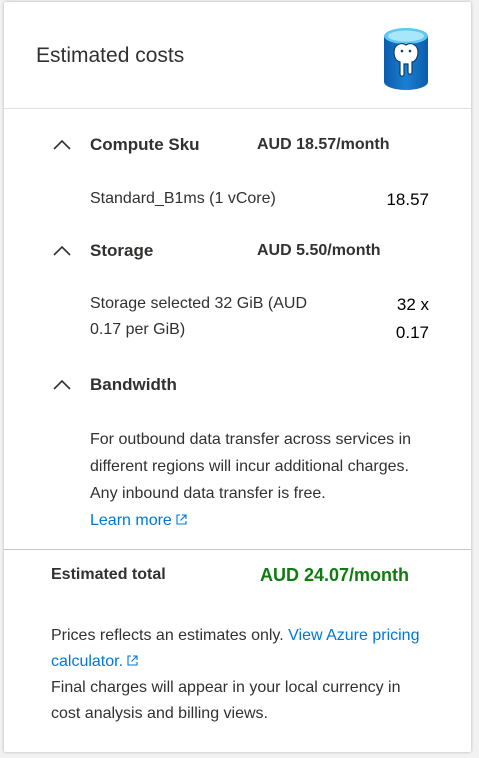 This screenshot has width=479, height=758. Describe the element at coordinates (412, 332) in the screenshot. I see `storage-item-value-line2: 0.17` at that location.